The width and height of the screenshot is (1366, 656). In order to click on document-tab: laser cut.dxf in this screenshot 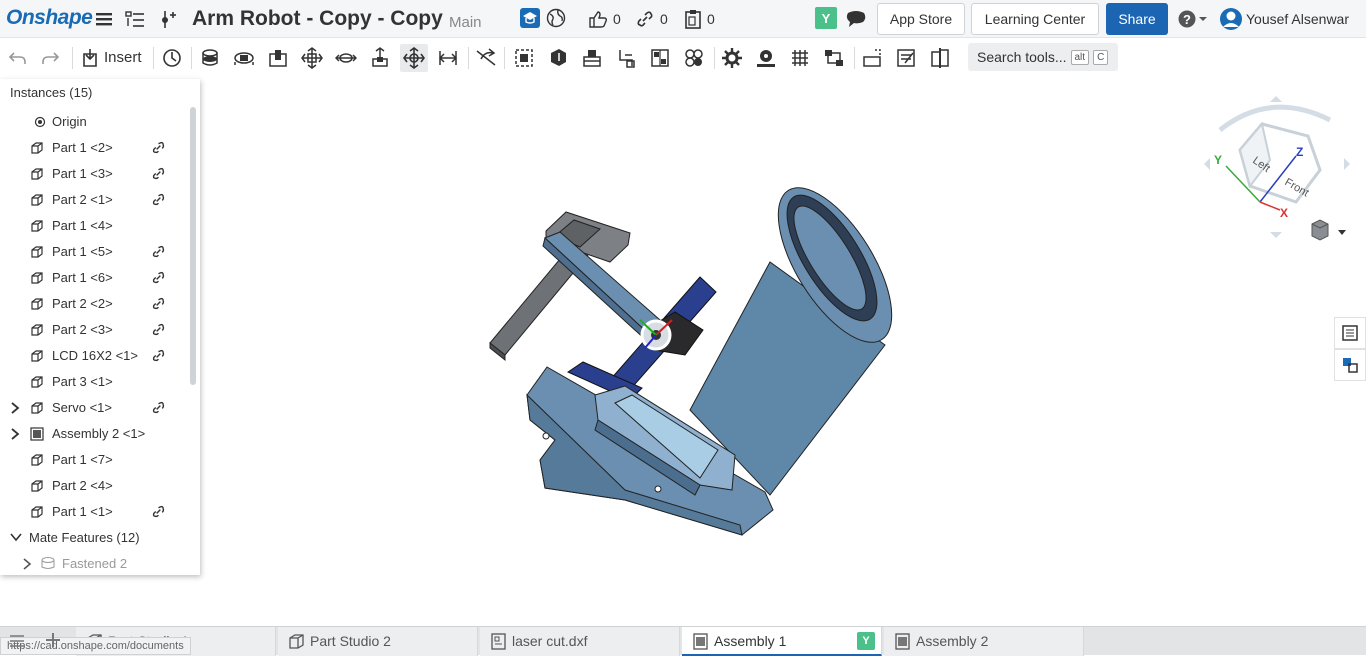, I will do `click(580, 641)`.